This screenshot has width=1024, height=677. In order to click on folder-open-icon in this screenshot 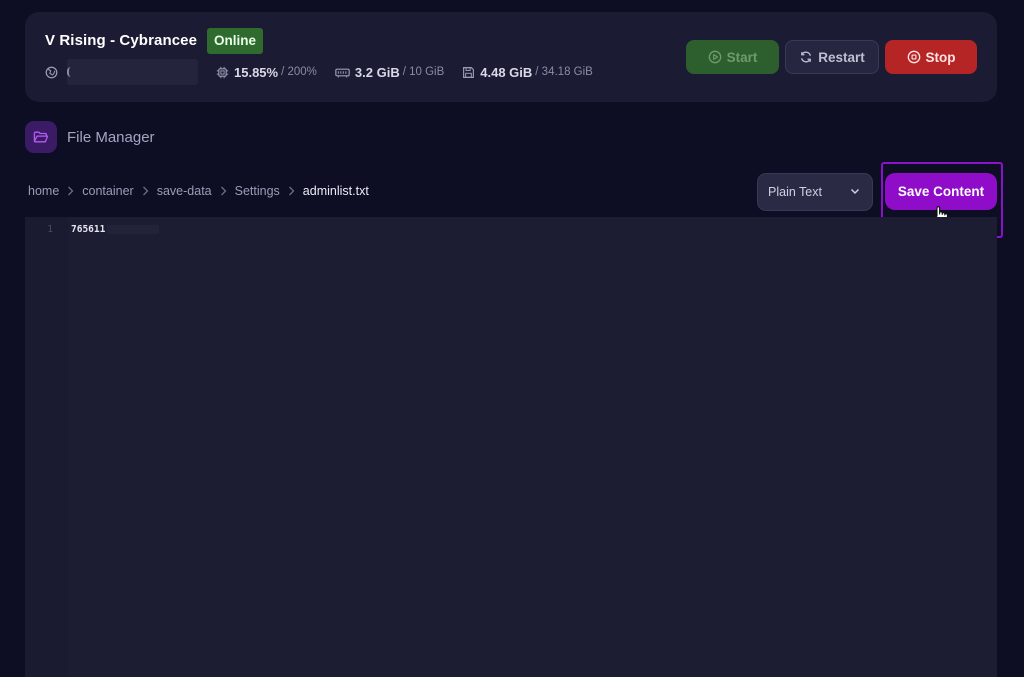, I will do `click(41, 137)`.